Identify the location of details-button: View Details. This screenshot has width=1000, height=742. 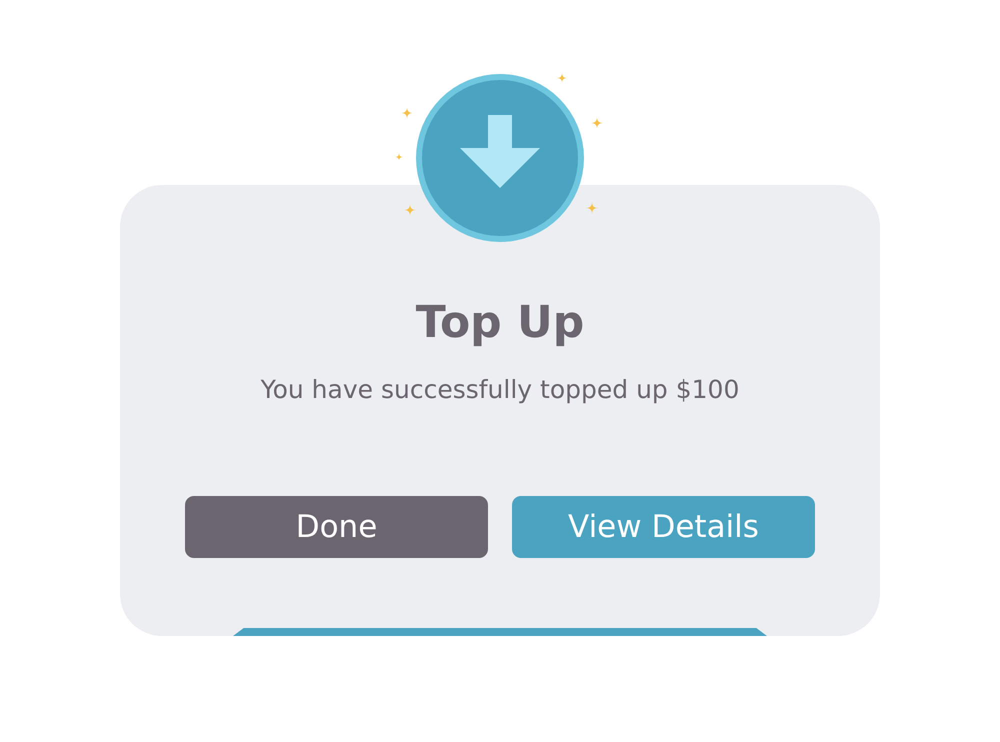
(663, 527).